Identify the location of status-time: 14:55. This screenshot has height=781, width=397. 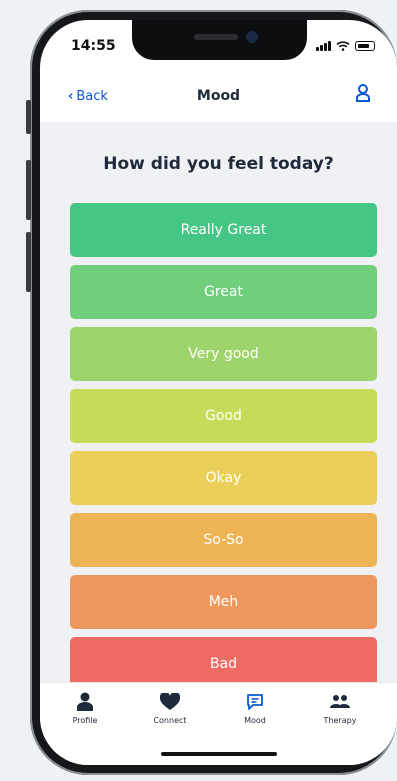
(93, 46).